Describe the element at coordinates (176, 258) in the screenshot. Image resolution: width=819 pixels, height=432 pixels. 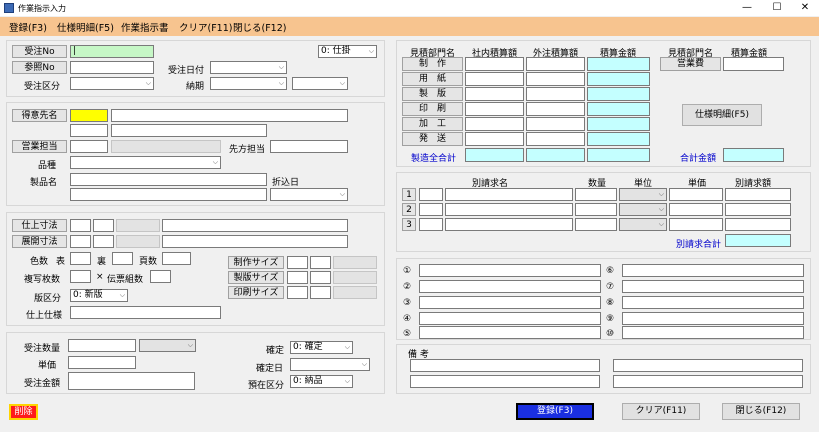
I see `pages-input` at that location.